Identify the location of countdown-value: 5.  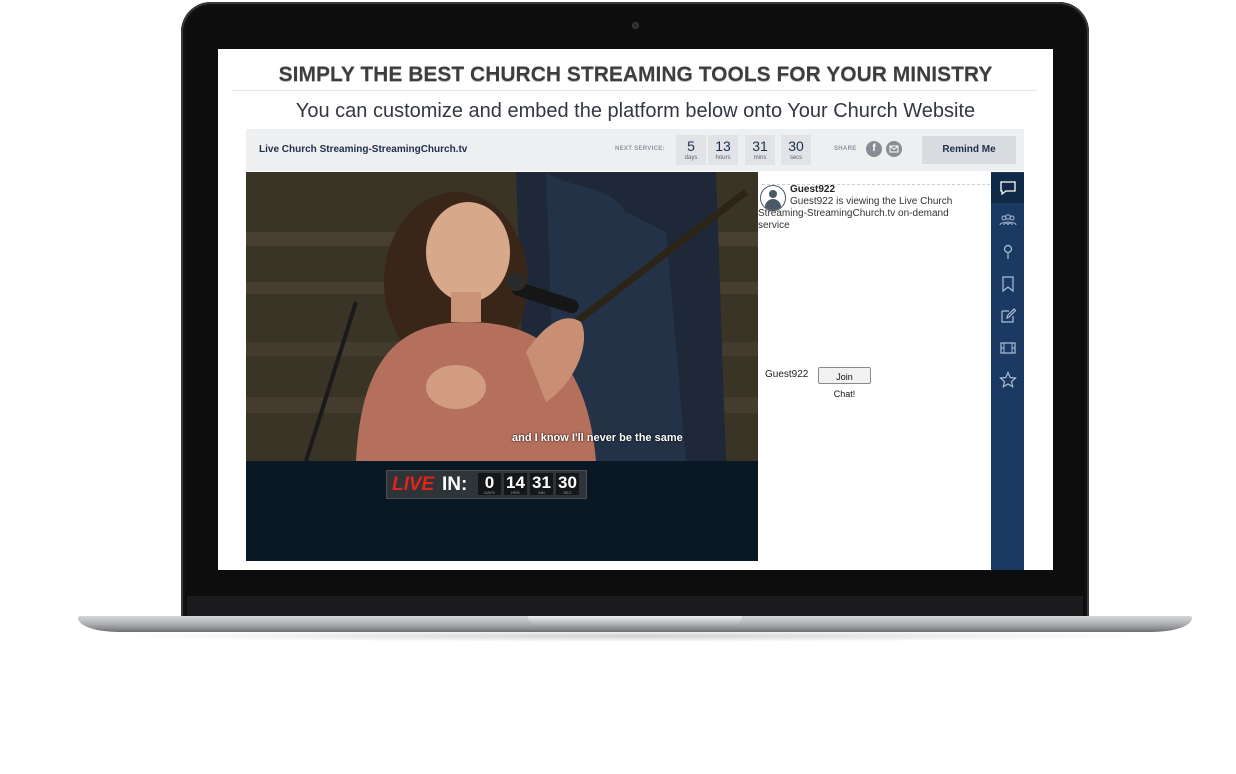
(691, 146).